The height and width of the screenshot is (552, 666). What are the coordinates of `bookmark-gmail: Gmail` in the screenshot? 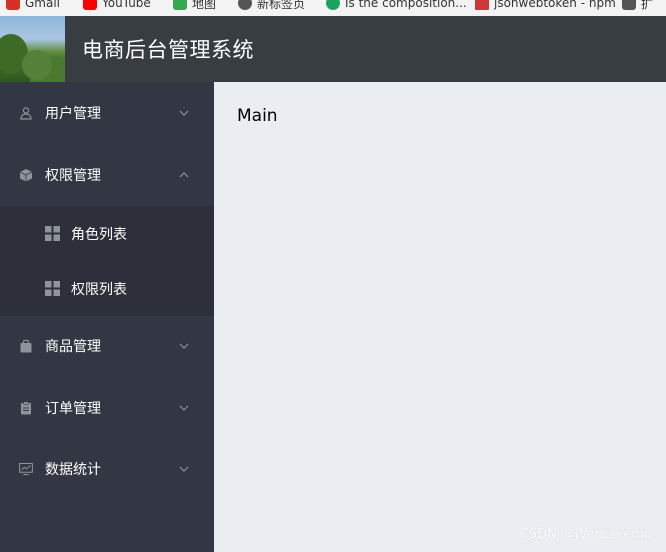 It's located at (33, 6).